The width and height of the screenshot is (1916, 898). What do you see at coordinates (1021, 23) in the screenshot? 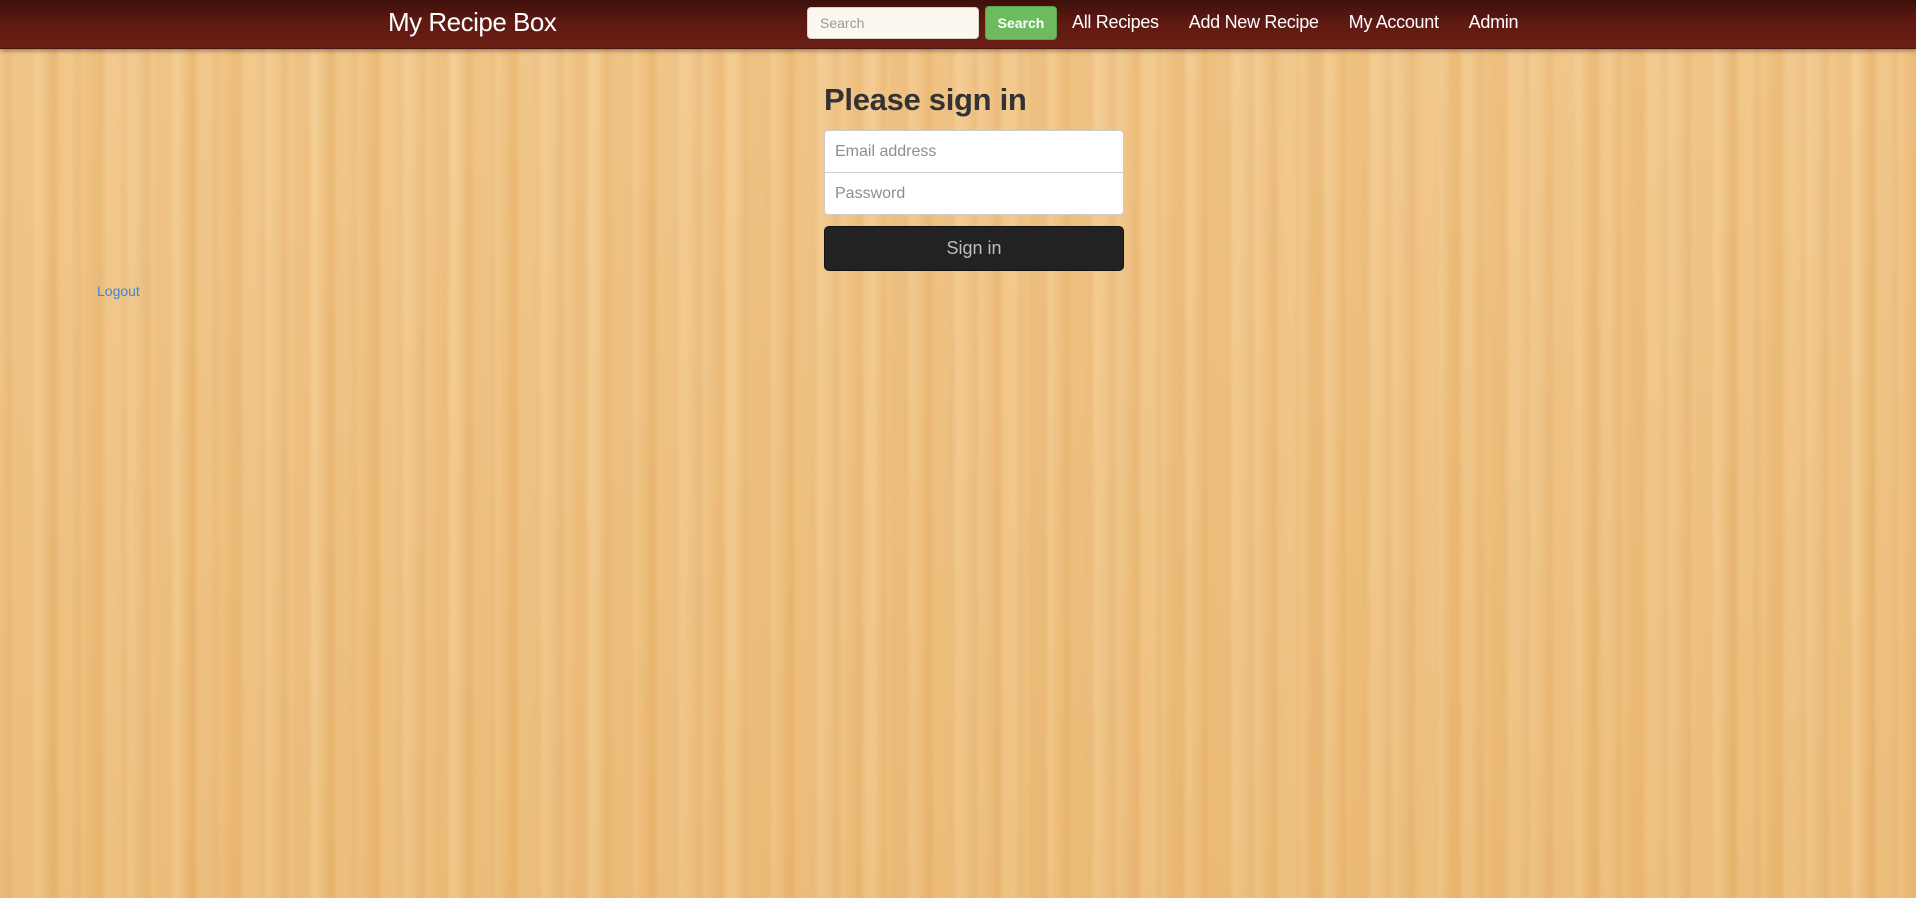
I see `search-button: Search` at bounding box center [1021, 23].